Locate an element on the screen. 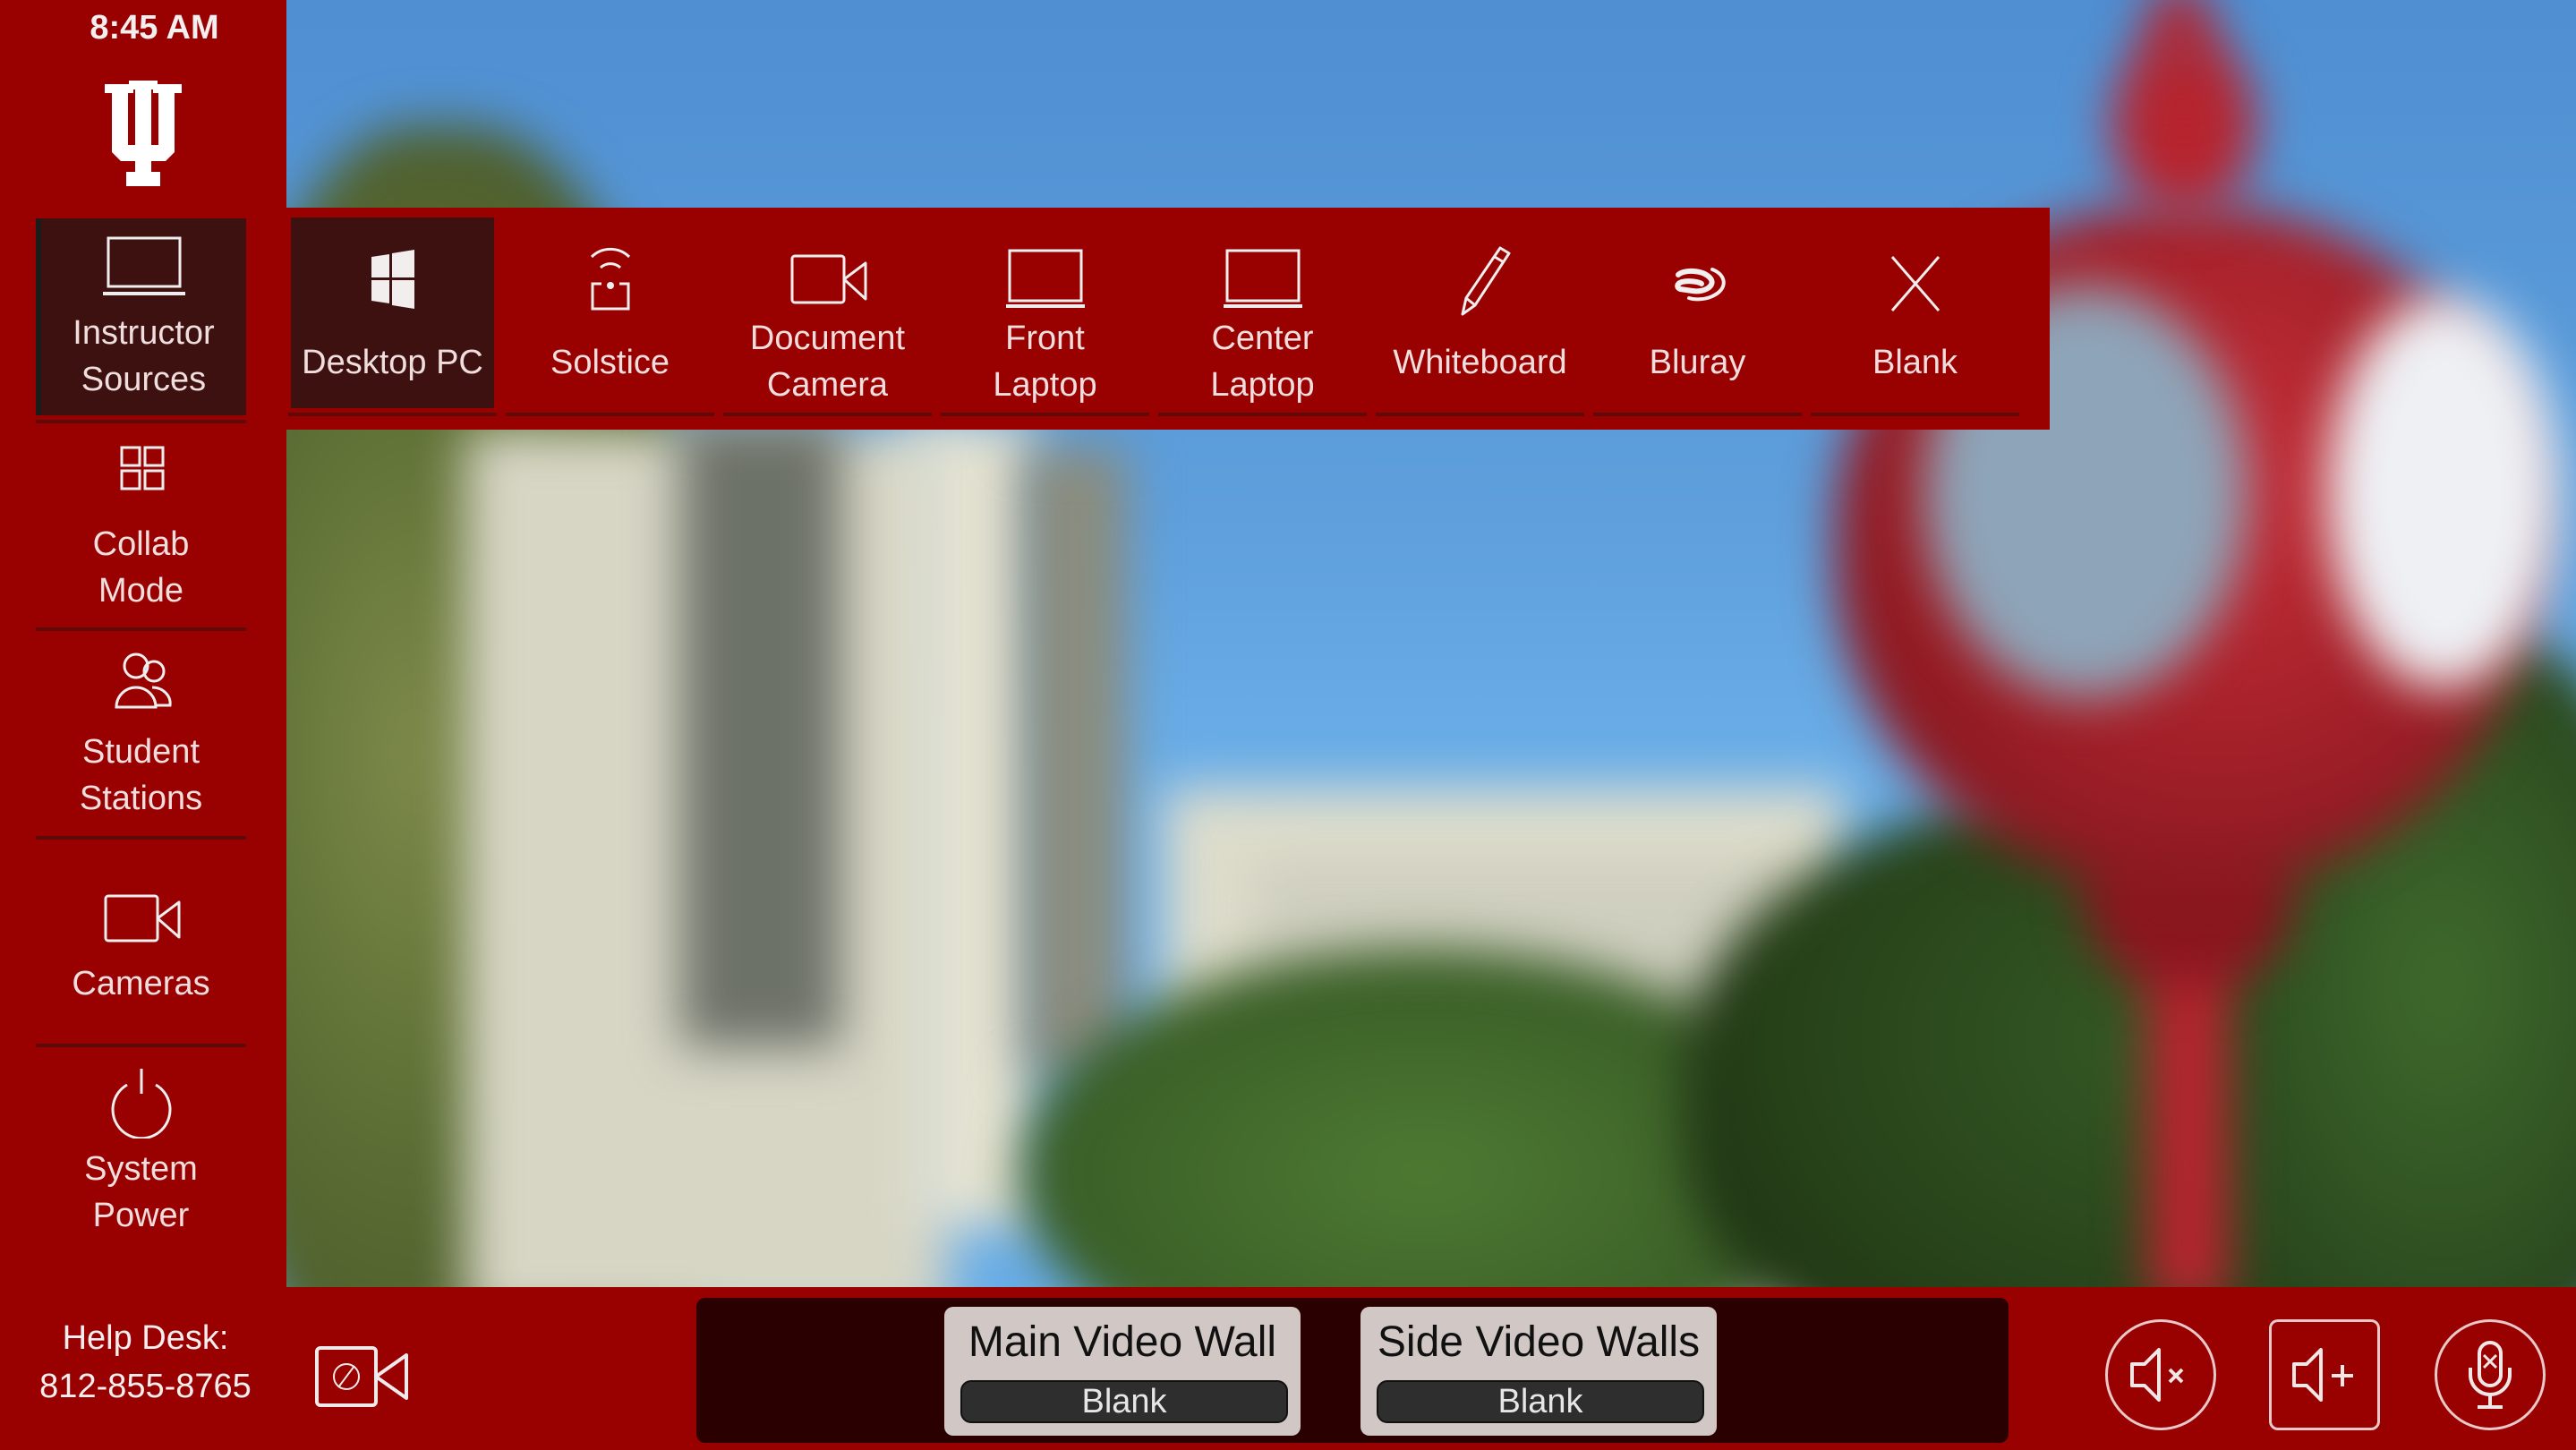  iu-trident-logo is located at coordinates (143, 133).